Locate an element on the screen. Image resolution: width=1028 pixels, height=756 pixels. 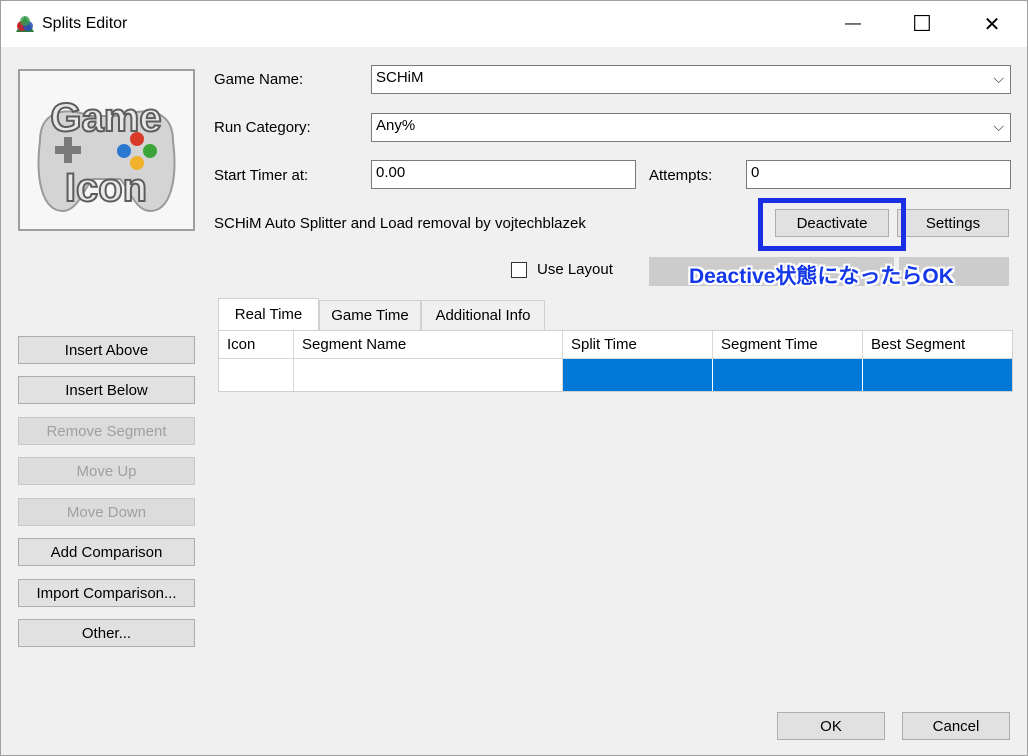
column-header-segment-name: Segment Name is located at coordinates (428, 345).